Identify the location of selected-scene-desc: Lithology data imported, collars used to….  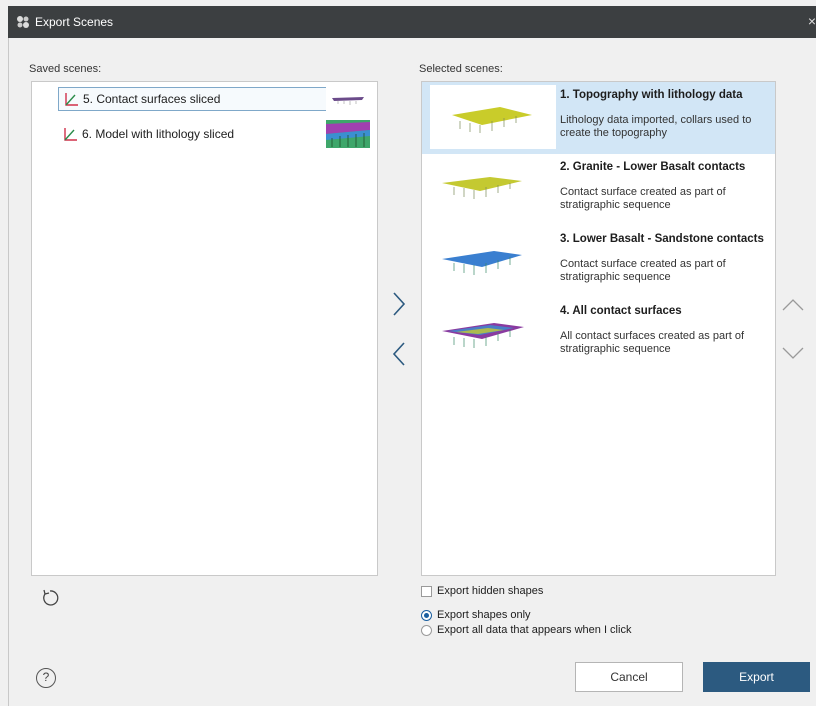
(656, 126).